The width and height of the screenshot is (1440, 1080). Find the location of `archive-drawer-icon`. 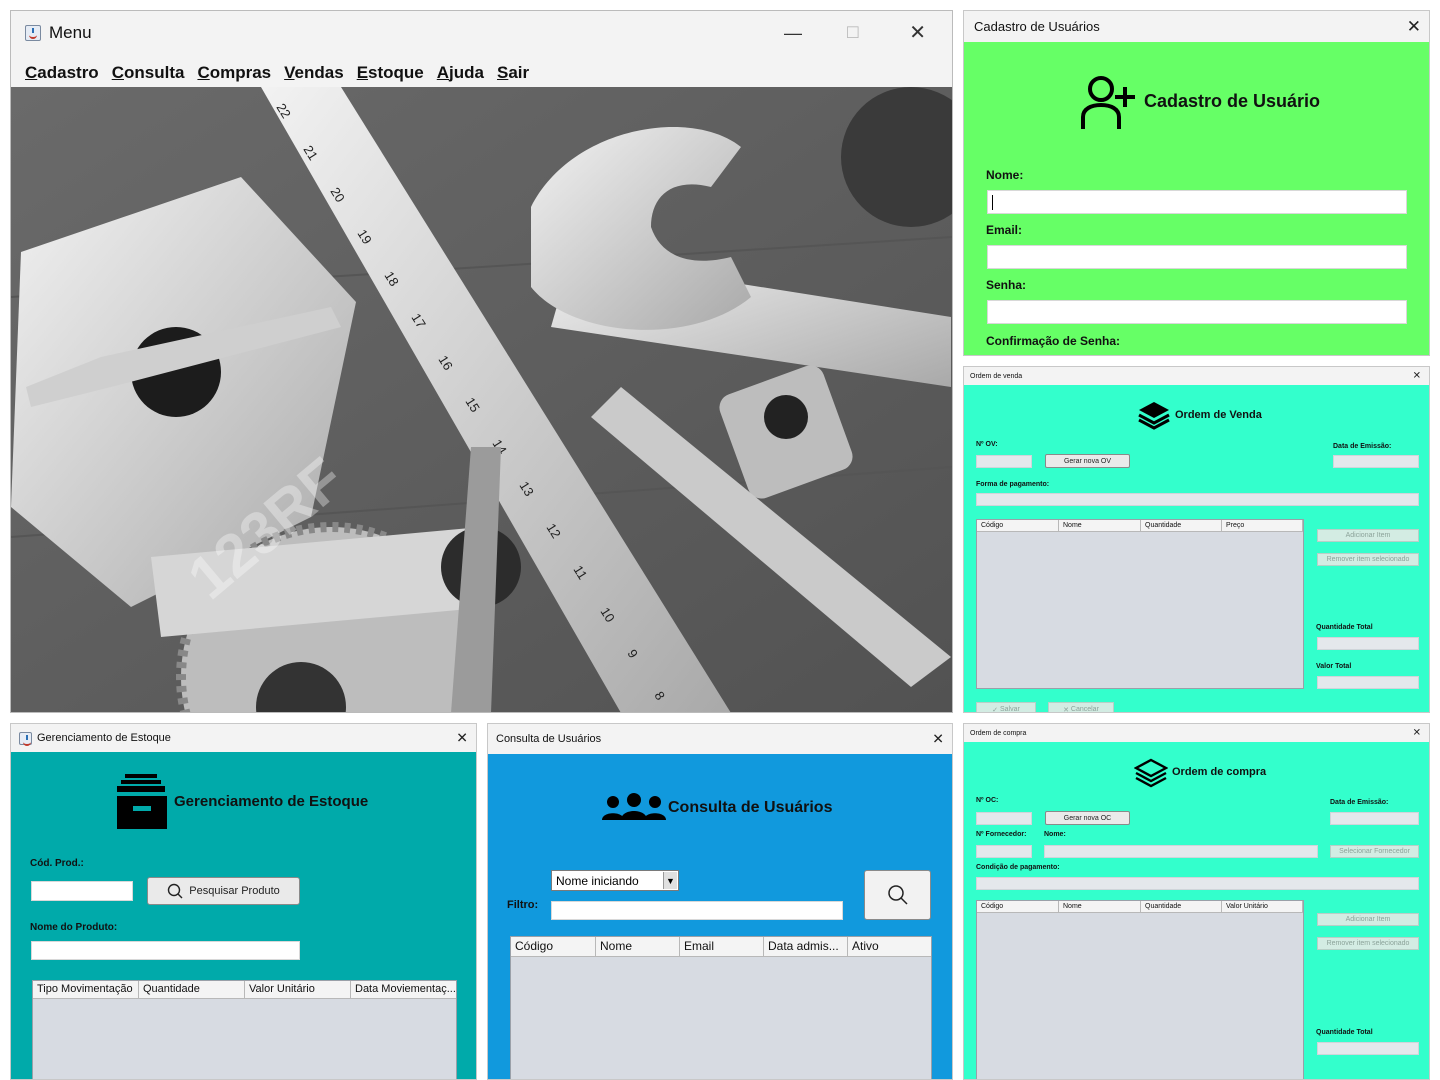

archive-drawer-icon is located at coordinates (144, 804).